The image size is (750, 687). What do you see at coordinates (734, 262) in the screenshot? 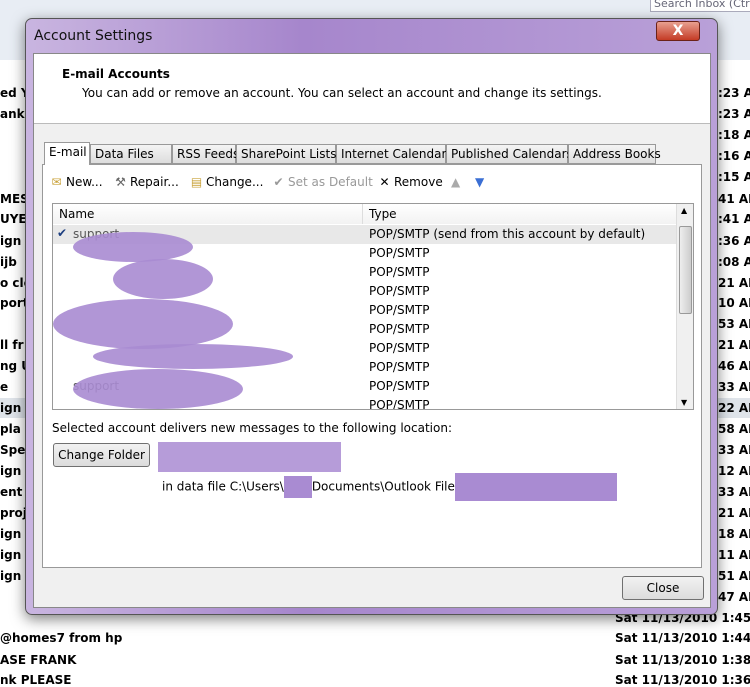
I see `message-received-time: :08 A` at bounding box center [734, 262].